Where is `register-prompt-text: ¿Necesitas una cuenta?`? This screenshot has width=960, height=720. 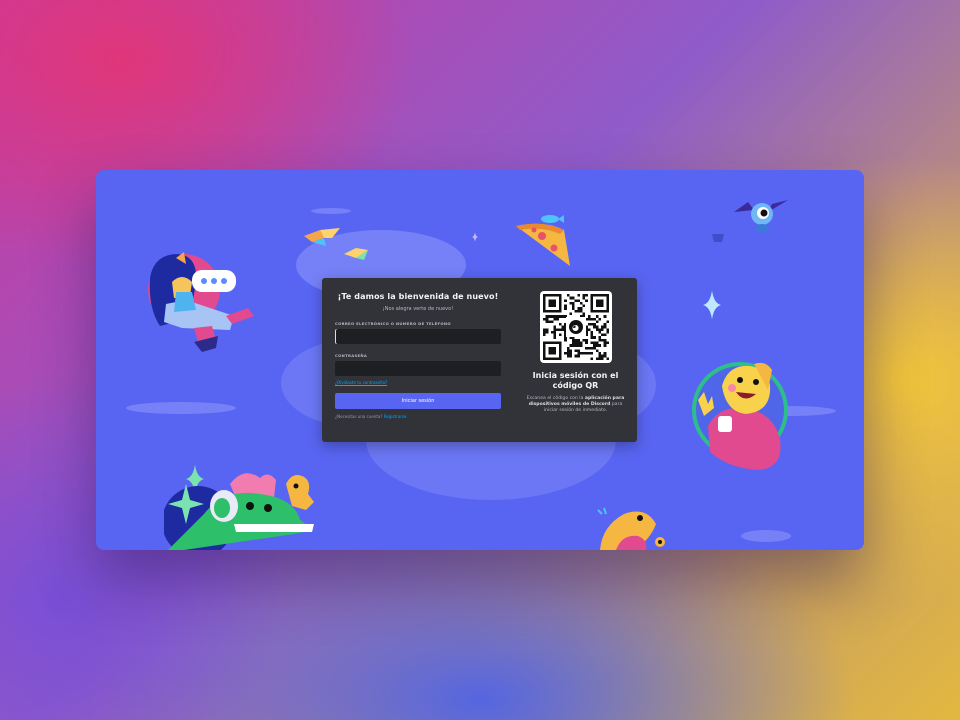 register-prompt-text: ¿Necesitas una cuenta? is located at coordinates (359, 416).